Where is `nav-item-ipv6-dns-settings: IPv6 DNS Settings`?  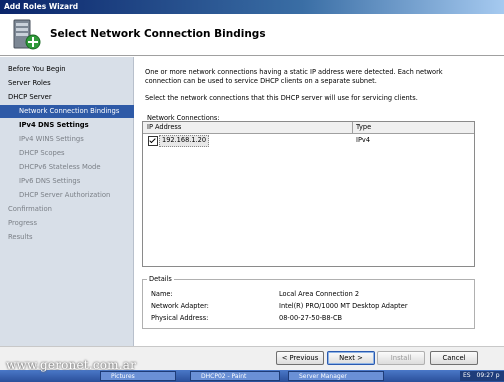 nav-item-ipv6-dns-settings: IPv6 DNS Settings is located at coordinates (50, 181).